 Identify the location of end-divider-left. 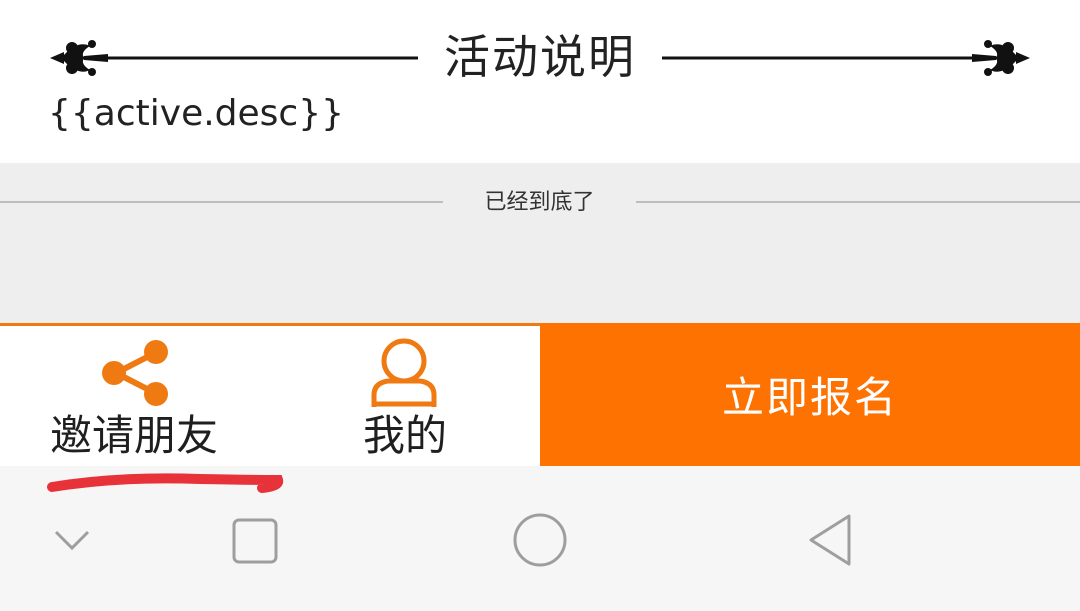
(221, 202).